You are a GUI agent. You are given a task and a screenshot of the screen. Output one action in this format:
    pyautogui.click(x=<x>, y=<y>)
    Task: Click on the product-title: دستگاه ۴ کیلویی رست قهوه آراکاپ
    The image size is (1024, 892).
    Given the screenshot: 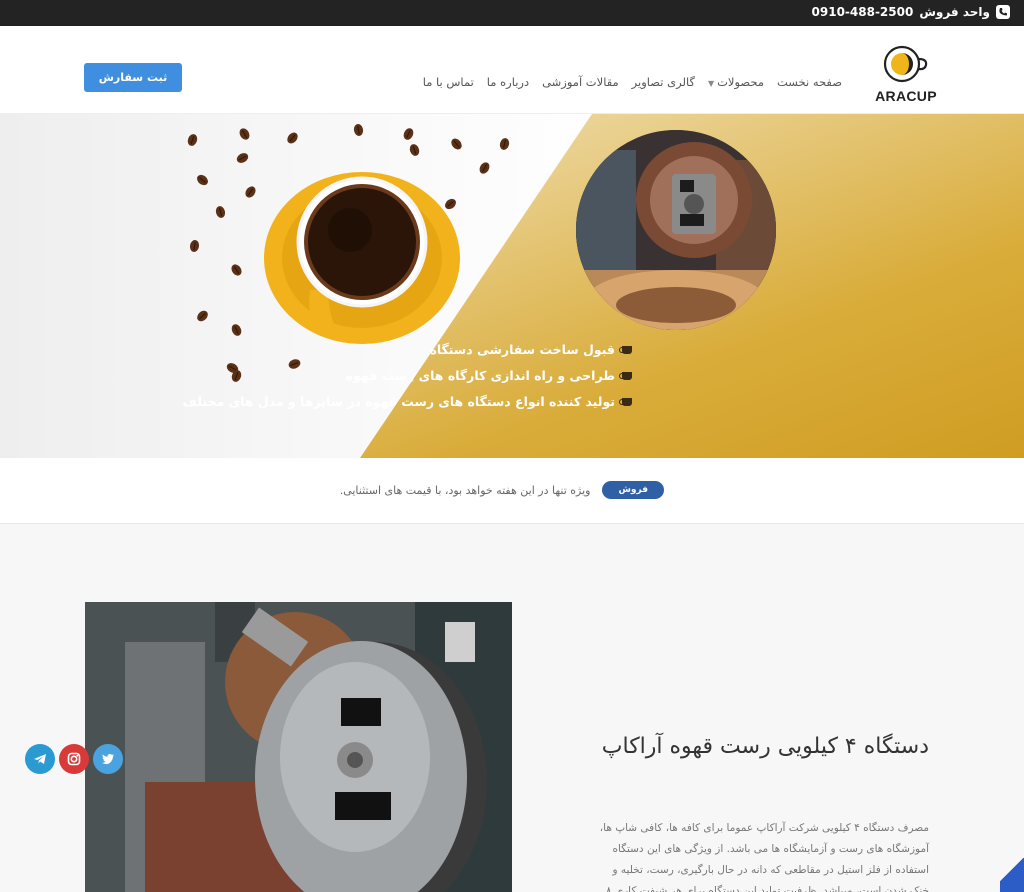 What is the action you would take?
    pyautogui.click(x=765, y=746)
    